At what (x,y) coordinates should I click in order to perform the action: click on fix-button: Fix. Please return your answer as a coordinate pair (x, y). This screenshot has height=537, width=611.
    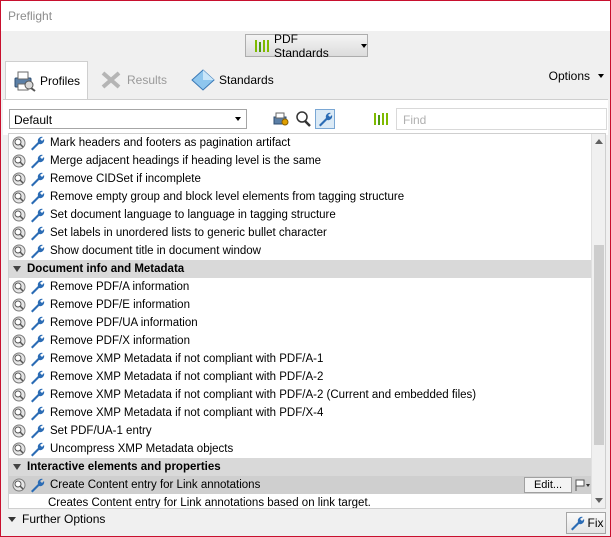
    Looking at the image, I should click on (586, 523).